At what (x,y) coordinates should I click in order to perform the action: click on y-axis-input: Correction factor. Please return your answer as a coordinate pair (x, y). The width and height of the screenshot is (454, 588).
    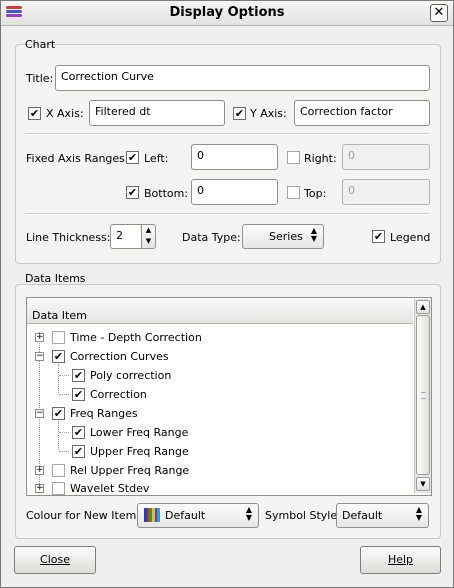
    Looking at the image, I should click on (362, 113).